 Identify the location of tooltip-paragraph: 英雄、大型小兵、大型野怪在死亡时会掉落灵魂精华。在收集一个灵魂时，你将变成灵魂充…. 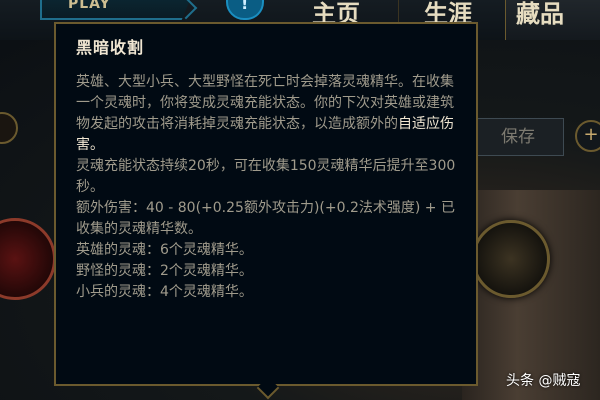
(268, 114).